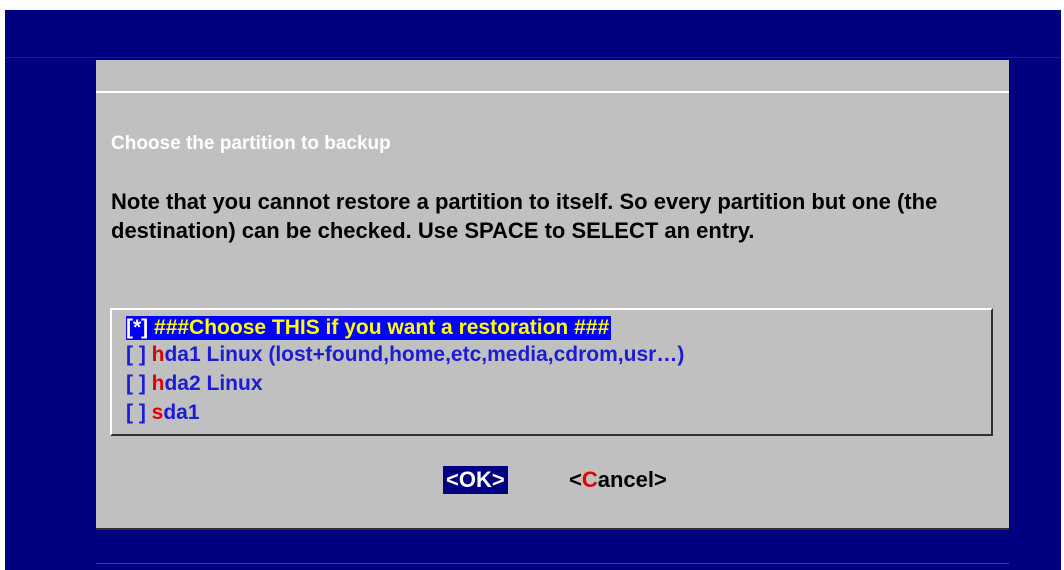  Describe the element at coordinates (589, 479) in the screenshot. I see `cancel-hotkey: C` at that location.